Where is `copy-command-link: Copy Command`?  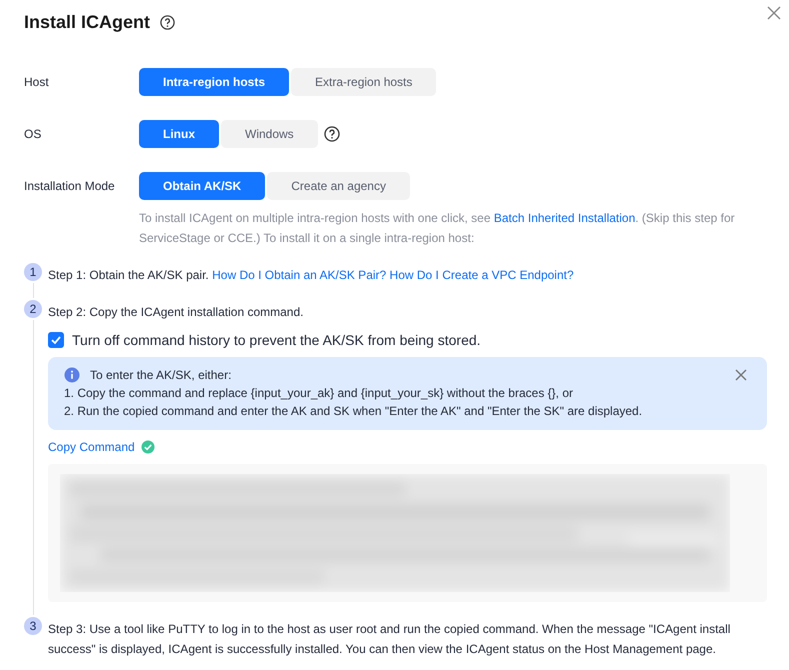
copy-command-link: Copy Command is located at coordinates (91, 447).